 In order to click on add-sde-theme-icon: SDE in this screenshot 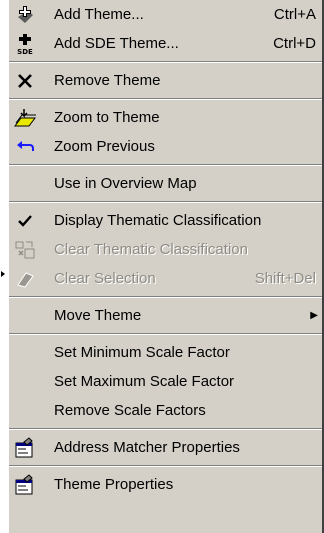, I will do `click(25, 43)`.